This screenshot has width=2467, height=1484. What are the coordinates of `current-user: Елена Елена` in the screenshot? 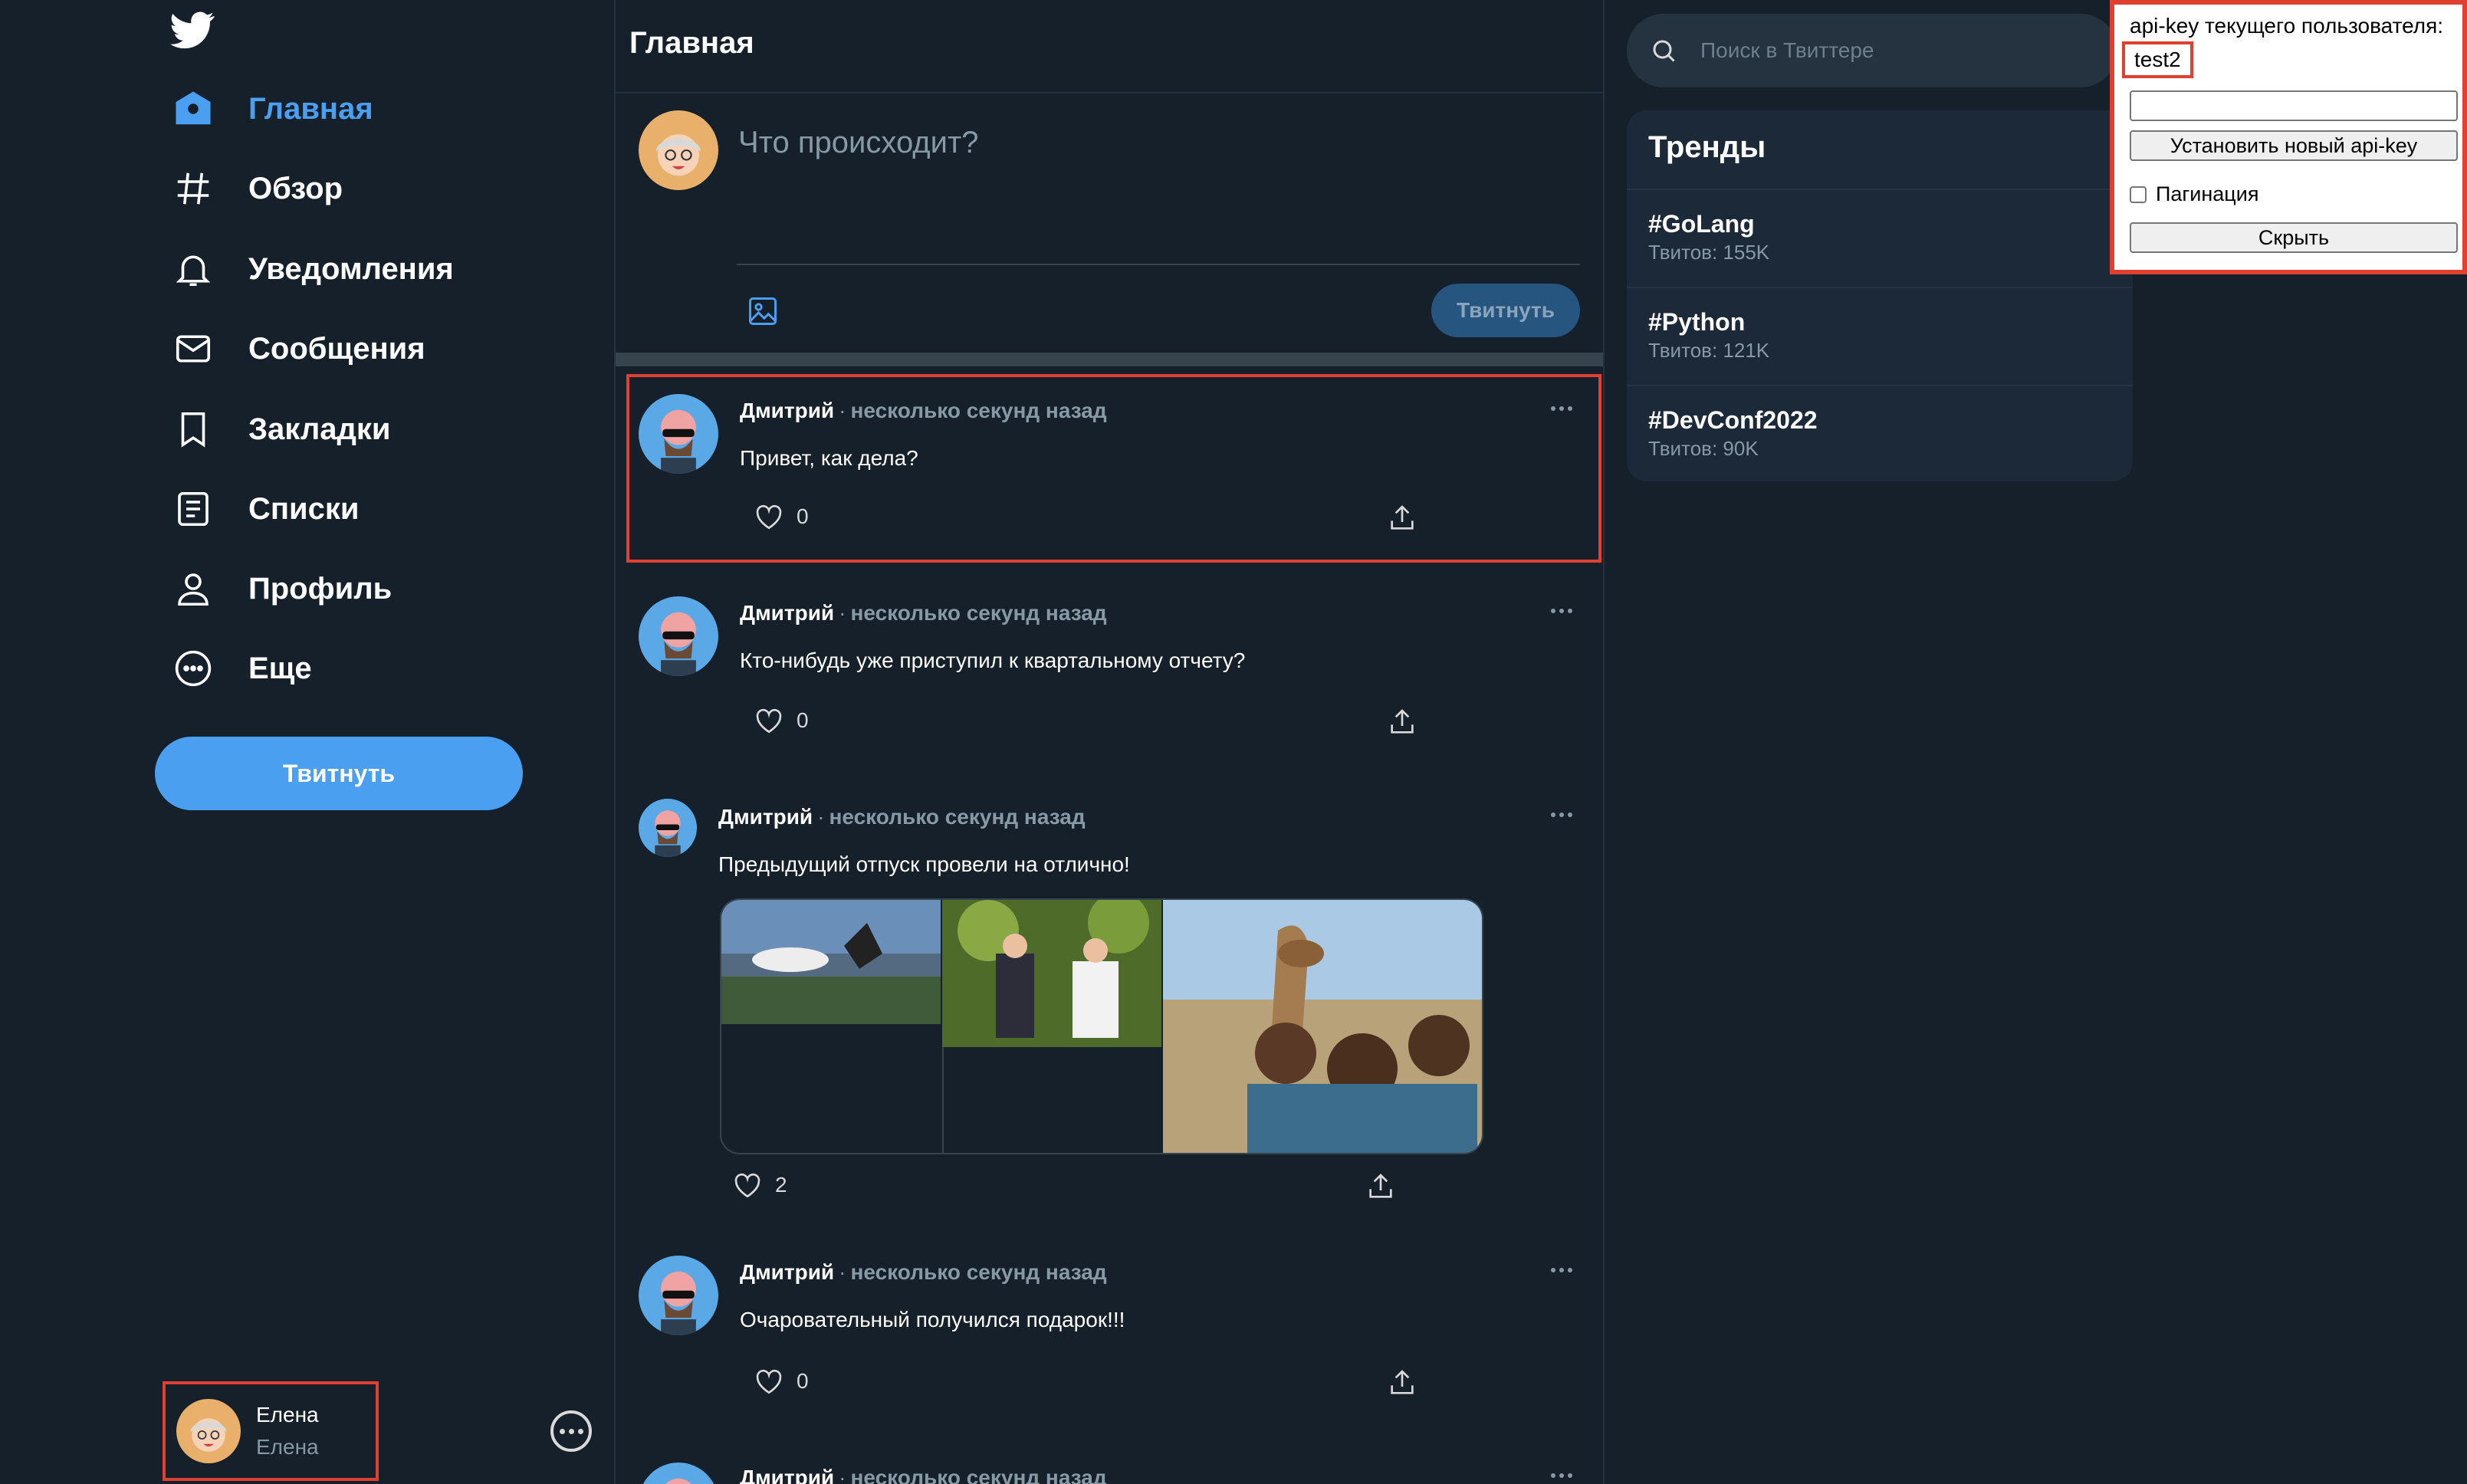 It's located at (271, 1431).